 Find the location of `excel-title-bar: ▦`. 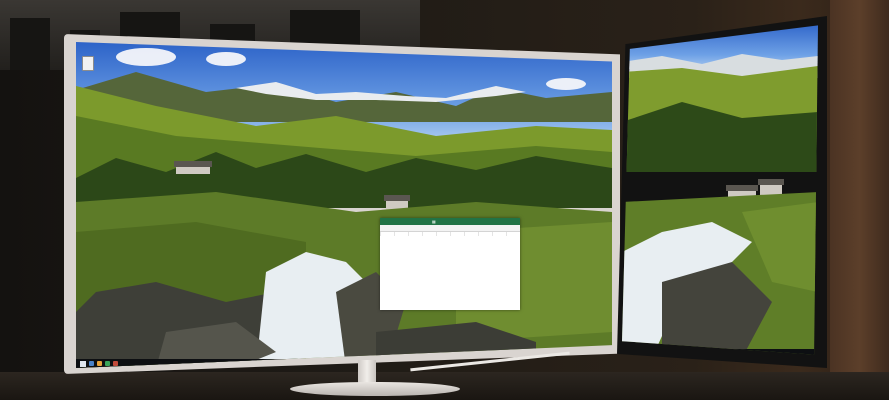

excel-title-bar: ▦ is located at coordinates (450, 221).